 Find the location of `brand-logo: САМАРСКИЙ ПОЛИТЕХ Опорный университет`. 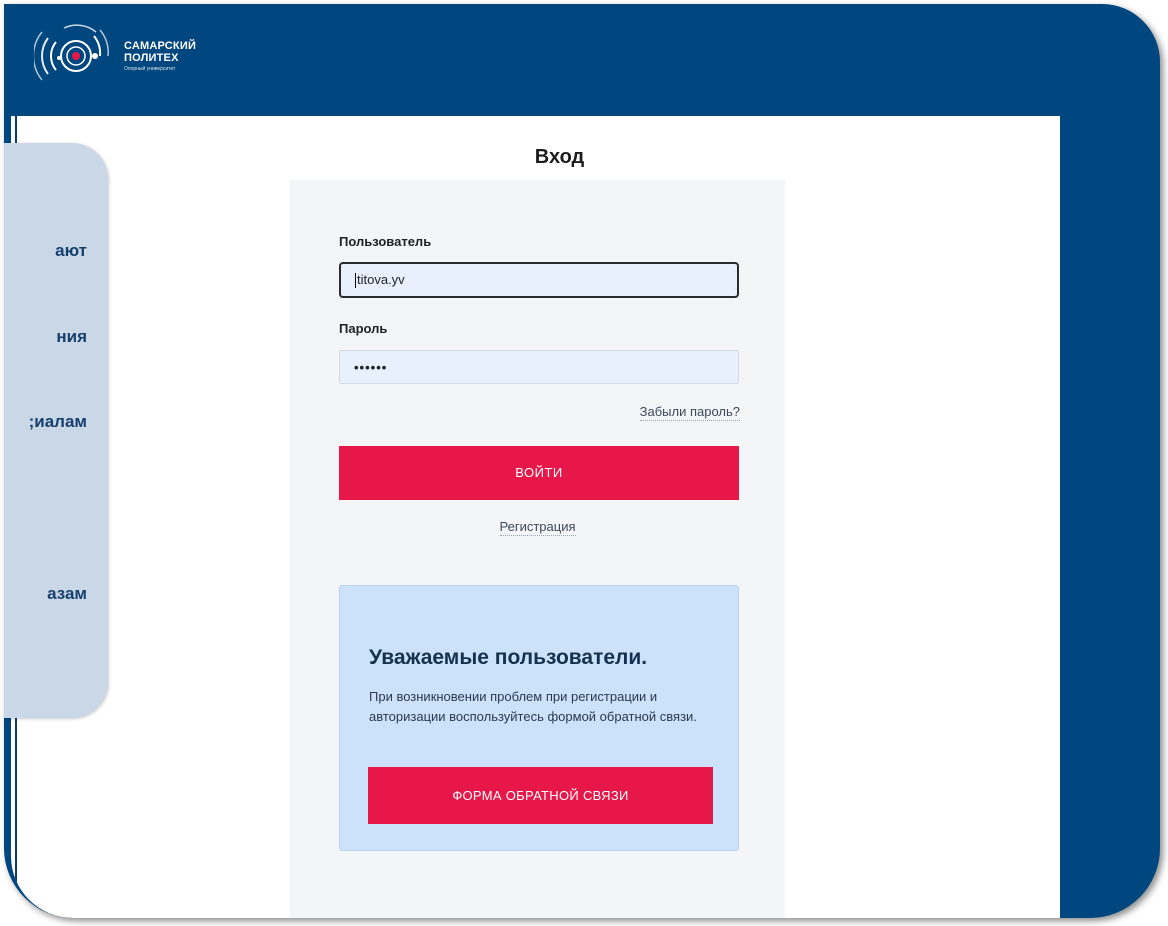

brand-logo: САМАРСКИЙ ПОЛИТЕХ Опорный университет is located at coordinates (115, 56).